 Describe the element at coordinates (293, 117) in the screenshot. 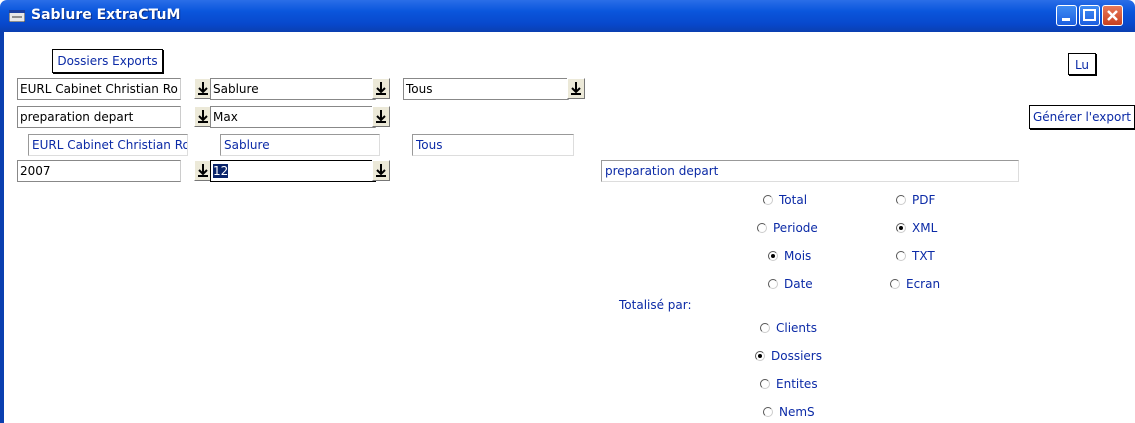

I see `user-combo-value: Max` at that location.